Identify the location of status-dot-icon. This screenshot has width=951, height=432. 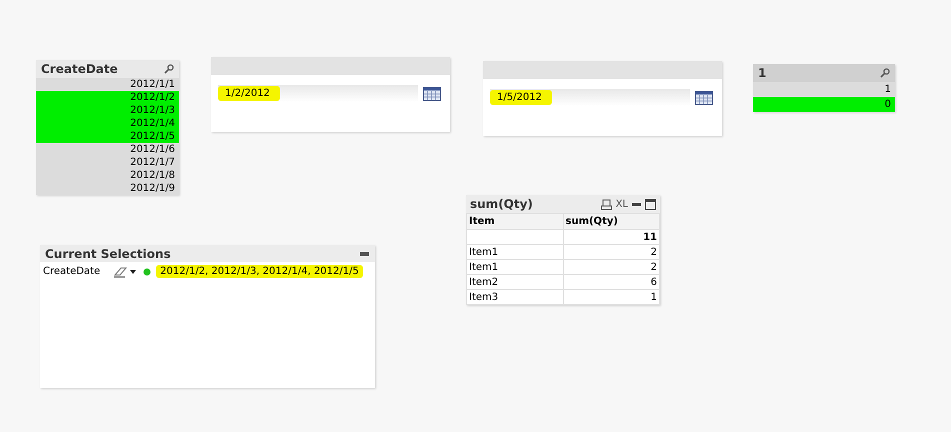
(147, 272).